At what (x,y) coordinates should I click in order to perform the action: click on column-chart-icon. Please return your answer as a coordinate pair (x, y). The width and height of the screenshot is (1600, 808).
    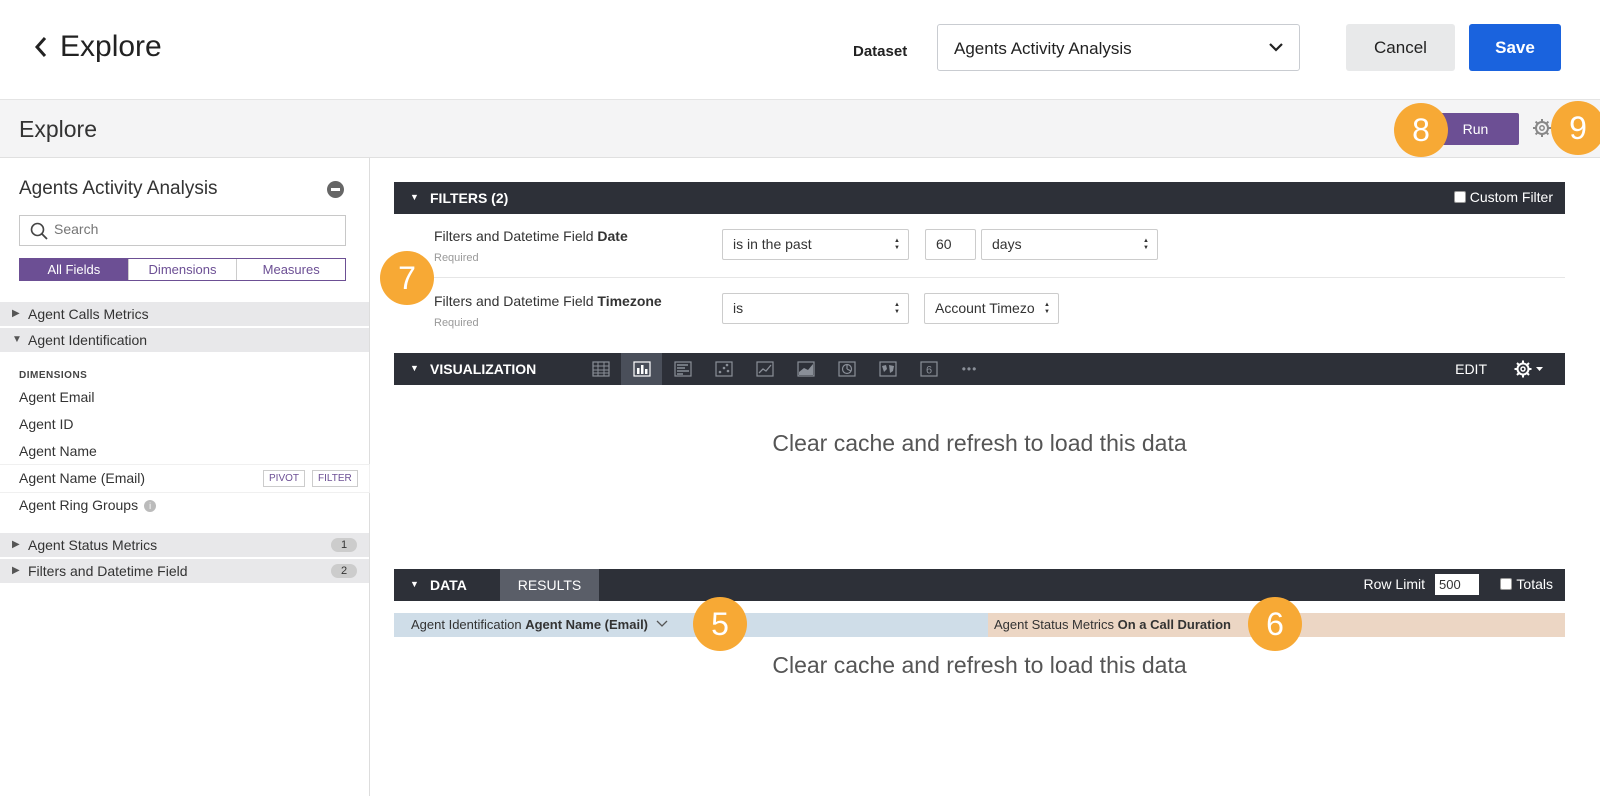
    Looking at the image, I should click on (641, 369).